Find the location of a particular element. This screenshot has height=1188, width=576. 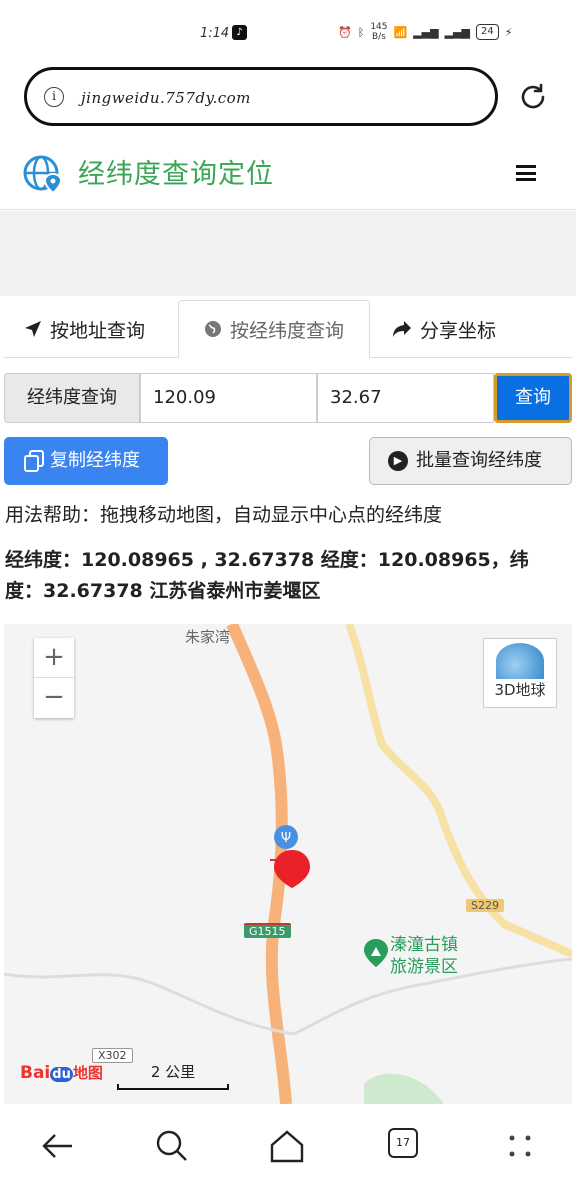

location-arrow-icon is located at coordinates (33, 329).